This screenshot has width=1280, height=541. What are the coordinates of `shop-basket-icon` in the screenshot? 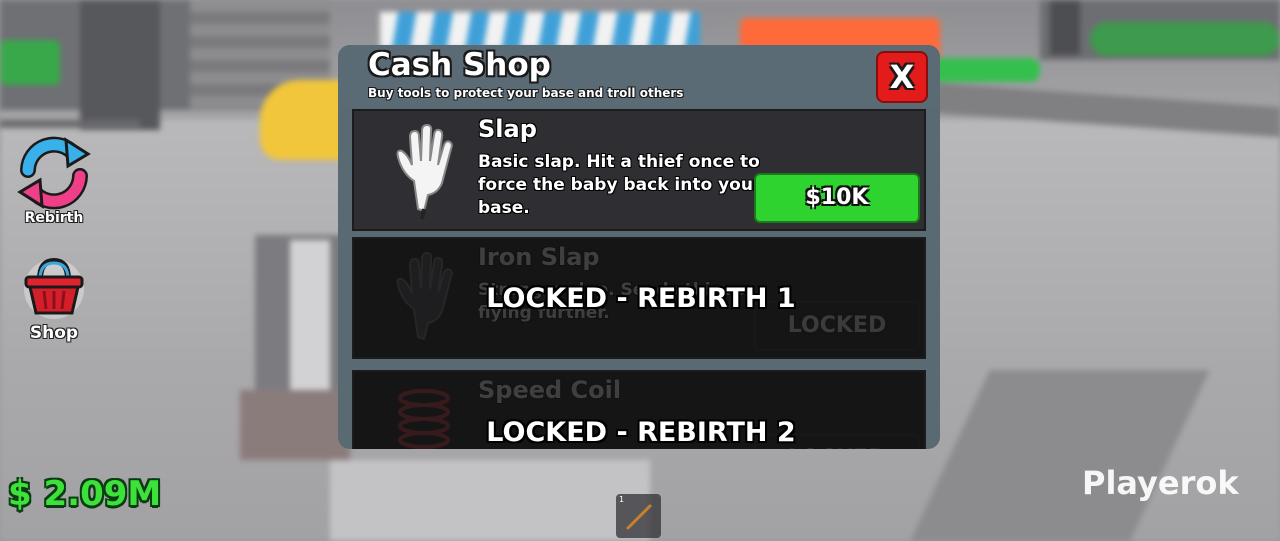 It's located at (54, 288).